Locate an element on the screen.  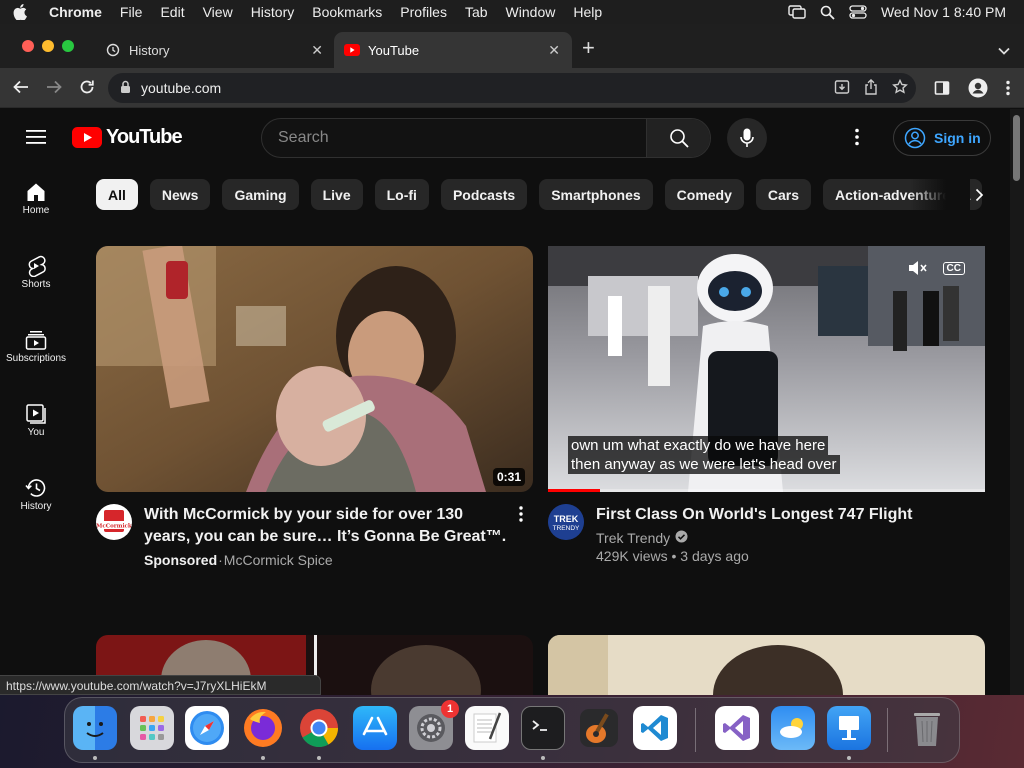
menu-clock: Wed Nov 1 8:40 PM is located at coordinates (943, 12).